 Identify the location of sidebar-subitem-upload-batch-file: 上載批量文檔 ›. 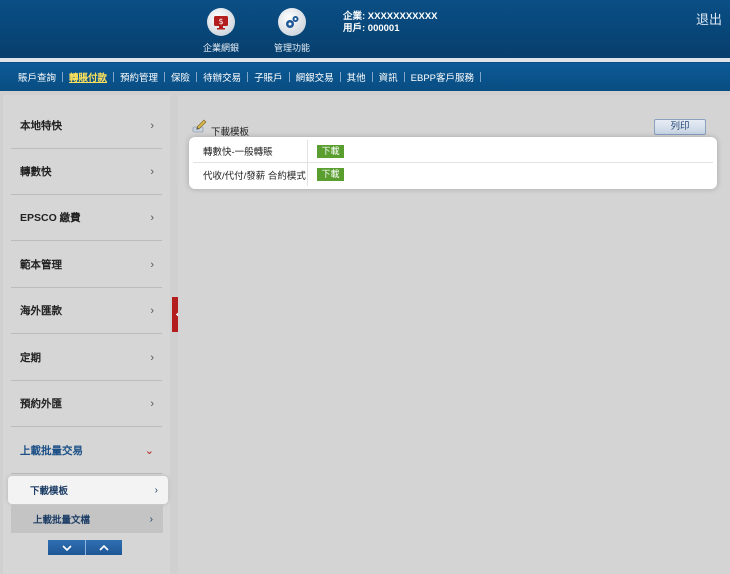
(87, 519).